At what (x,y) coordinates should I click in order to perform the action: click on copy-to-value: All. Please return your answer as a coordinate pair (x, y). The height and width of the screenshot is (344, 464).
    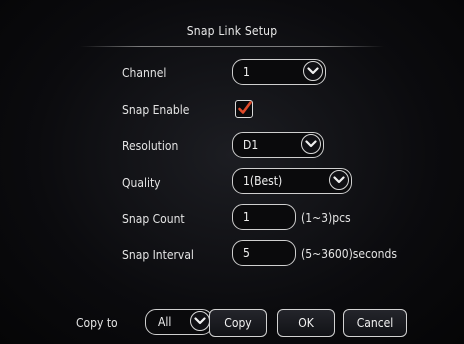
    Looking at the image, I should click on (165, 322).